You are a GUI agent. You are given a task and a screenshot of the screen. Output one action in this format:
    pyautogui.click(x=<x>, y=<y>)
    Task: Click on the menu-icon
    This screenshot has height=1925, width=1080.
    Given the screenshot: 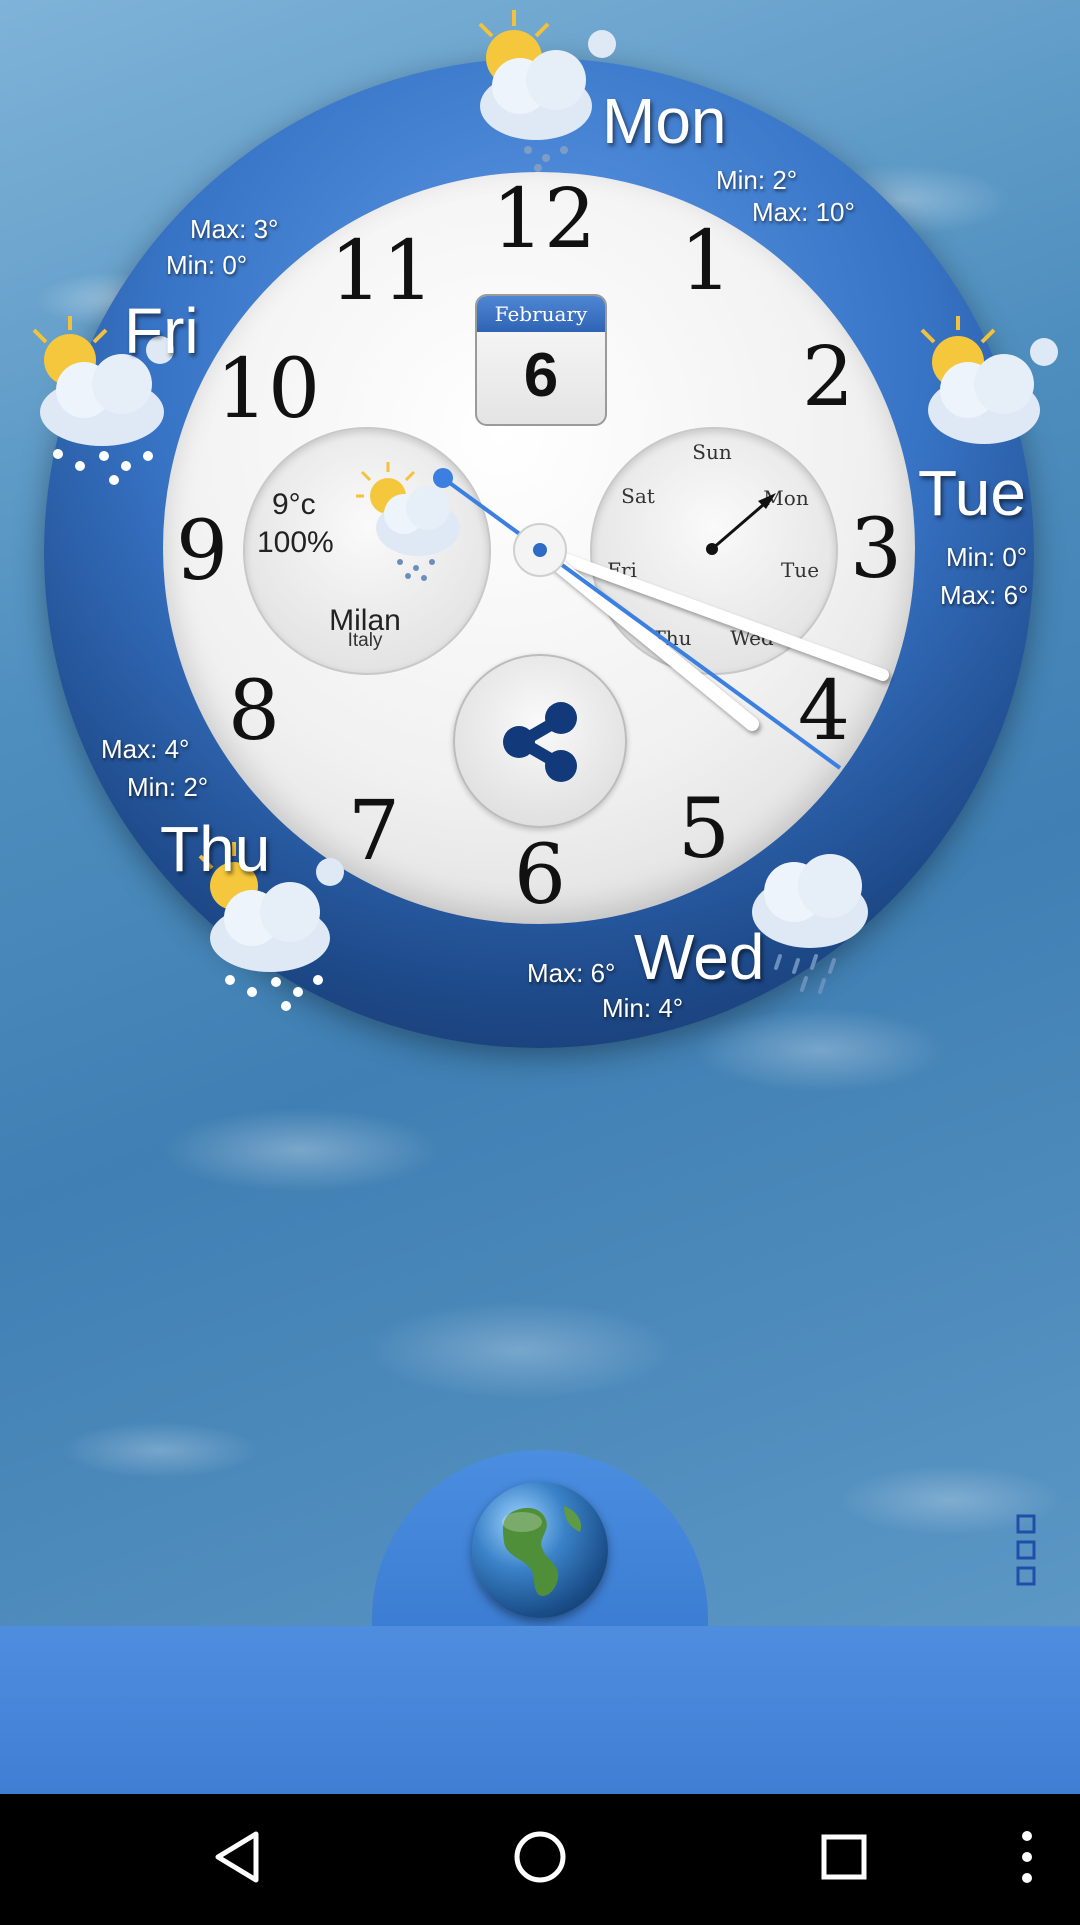 What is the action you would take?
    pyautogui.click(x=1027, y=1551)
    